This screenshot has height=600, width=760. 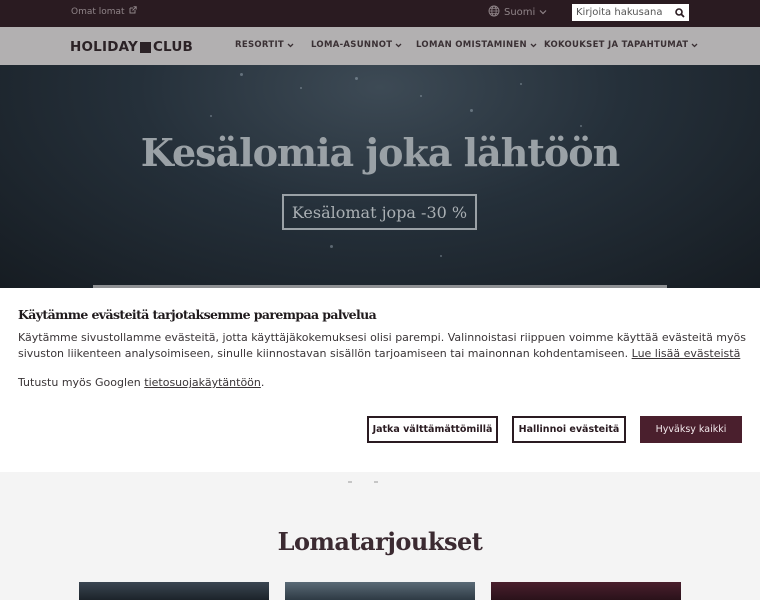 I want to click on logo-text-right: CLUB, so click(x=173, y=47).